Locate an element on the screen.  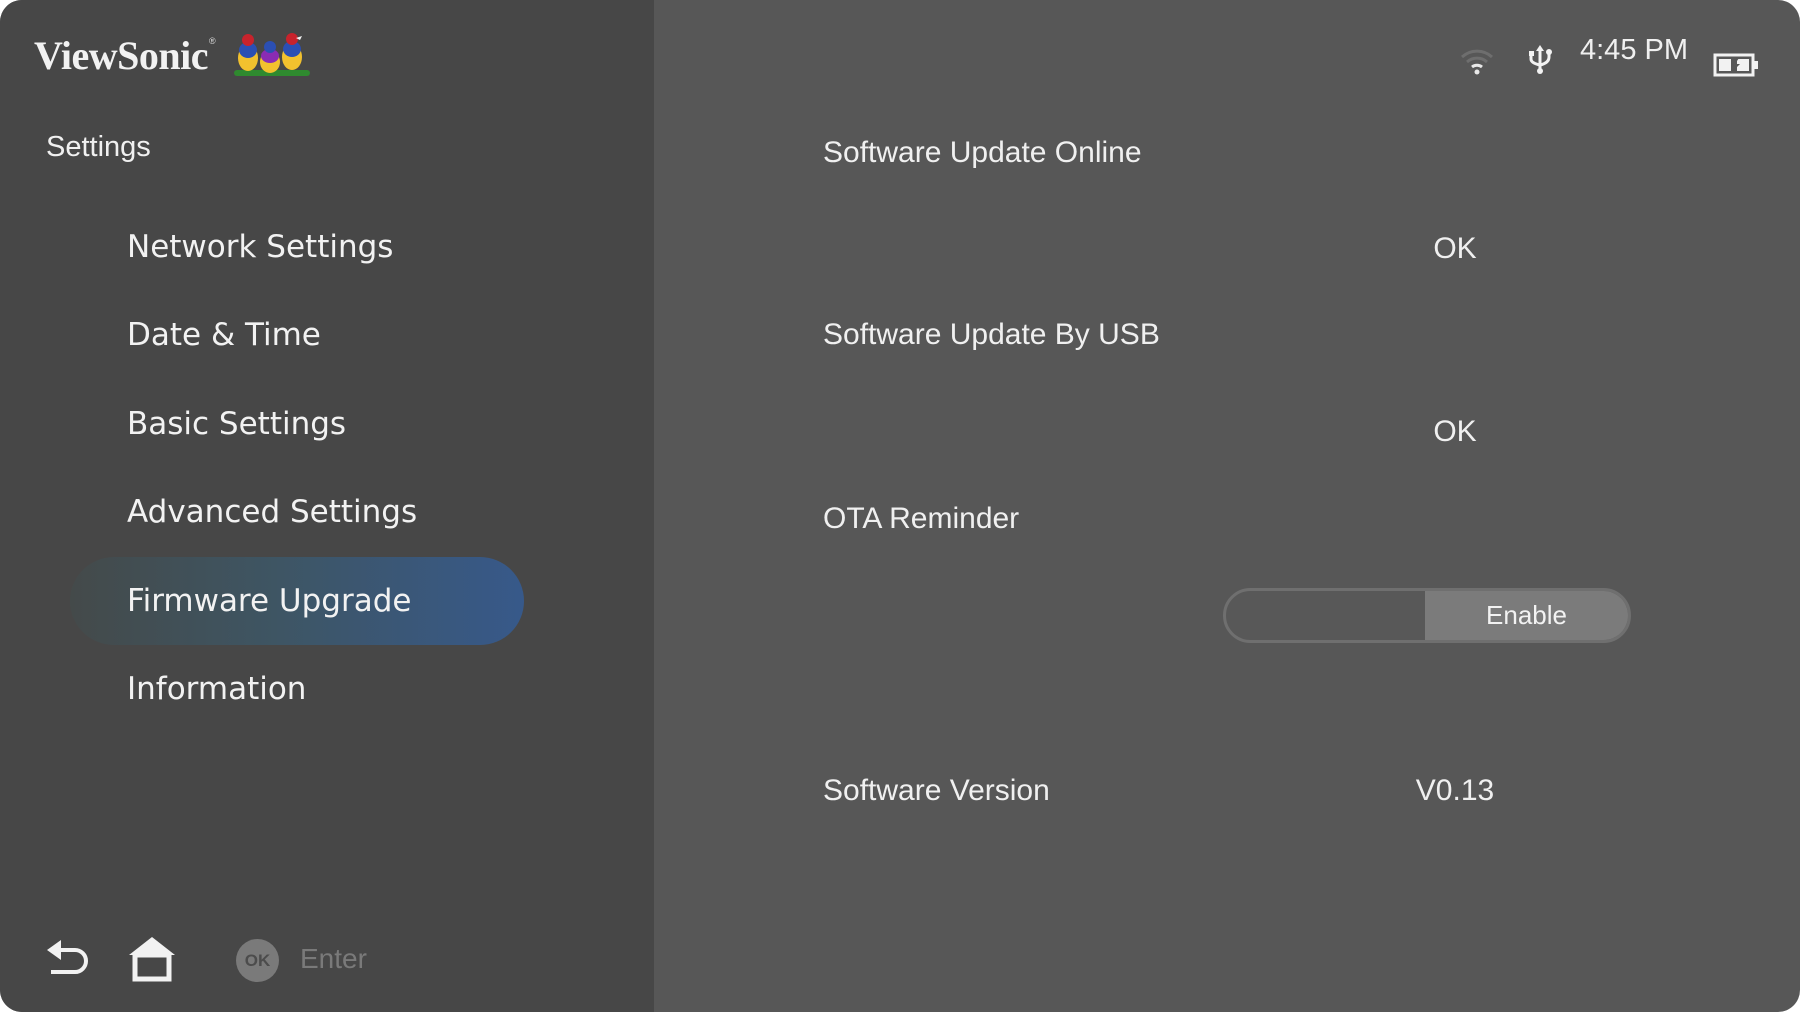
sidebar-item-label: Advanced Settings is located at coordinates (272, 512).